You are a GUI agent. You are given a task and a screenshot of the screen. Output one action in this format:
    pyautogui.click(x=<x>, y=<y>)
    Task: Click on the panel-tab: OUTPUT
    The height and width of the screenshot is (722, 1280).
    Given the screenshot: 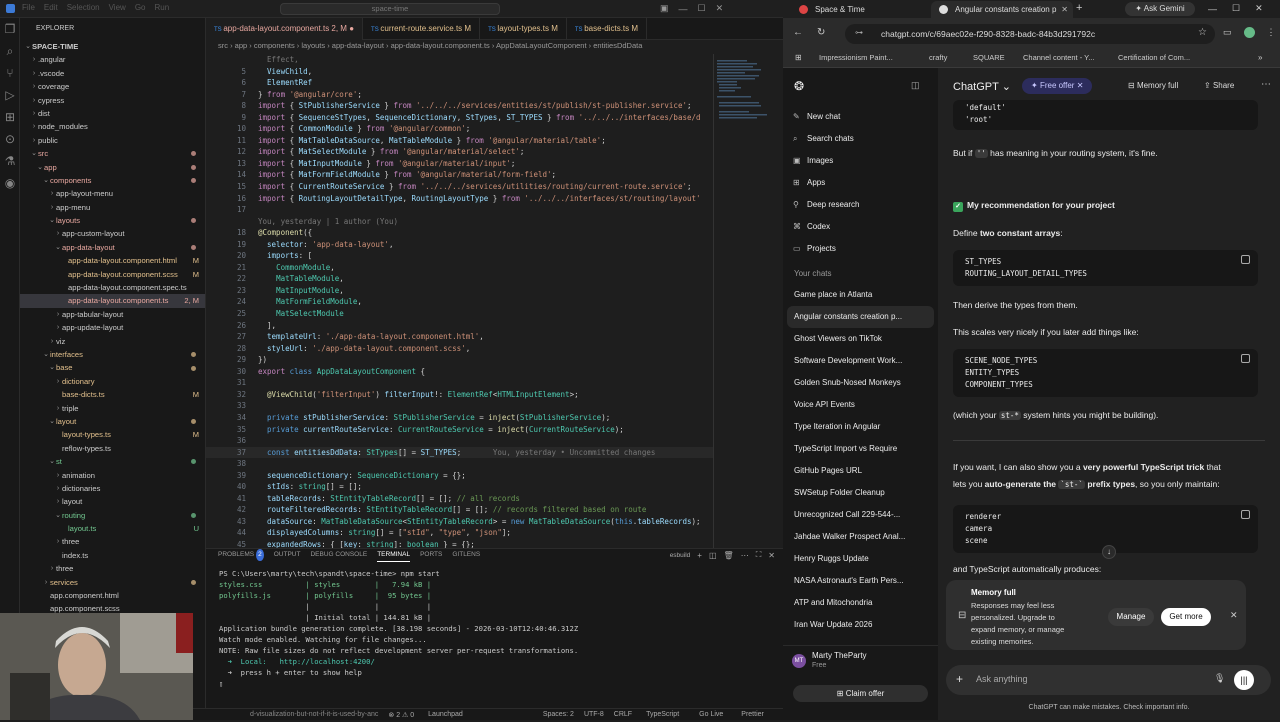 What is the action you would take?
    pyautogui.click(x=287, y=555)
    